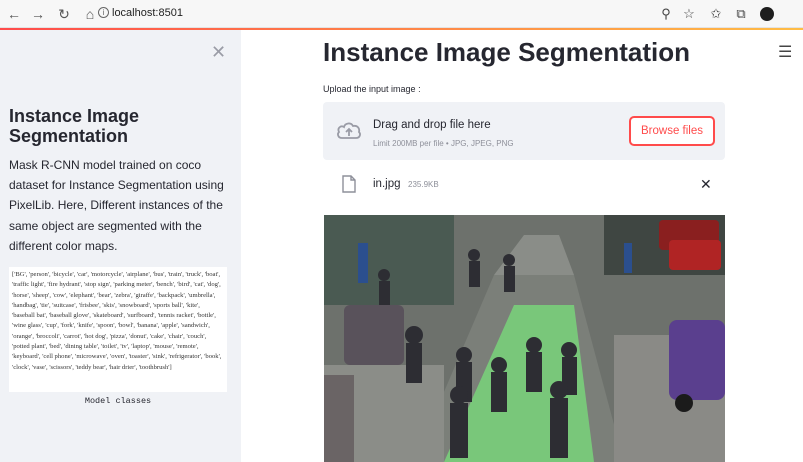 The height and width of the screenshot is (462, 803). Describe the element at coordinates (706, 184) in the screenshot. I see `remove-file-icon: ✕` at that location.